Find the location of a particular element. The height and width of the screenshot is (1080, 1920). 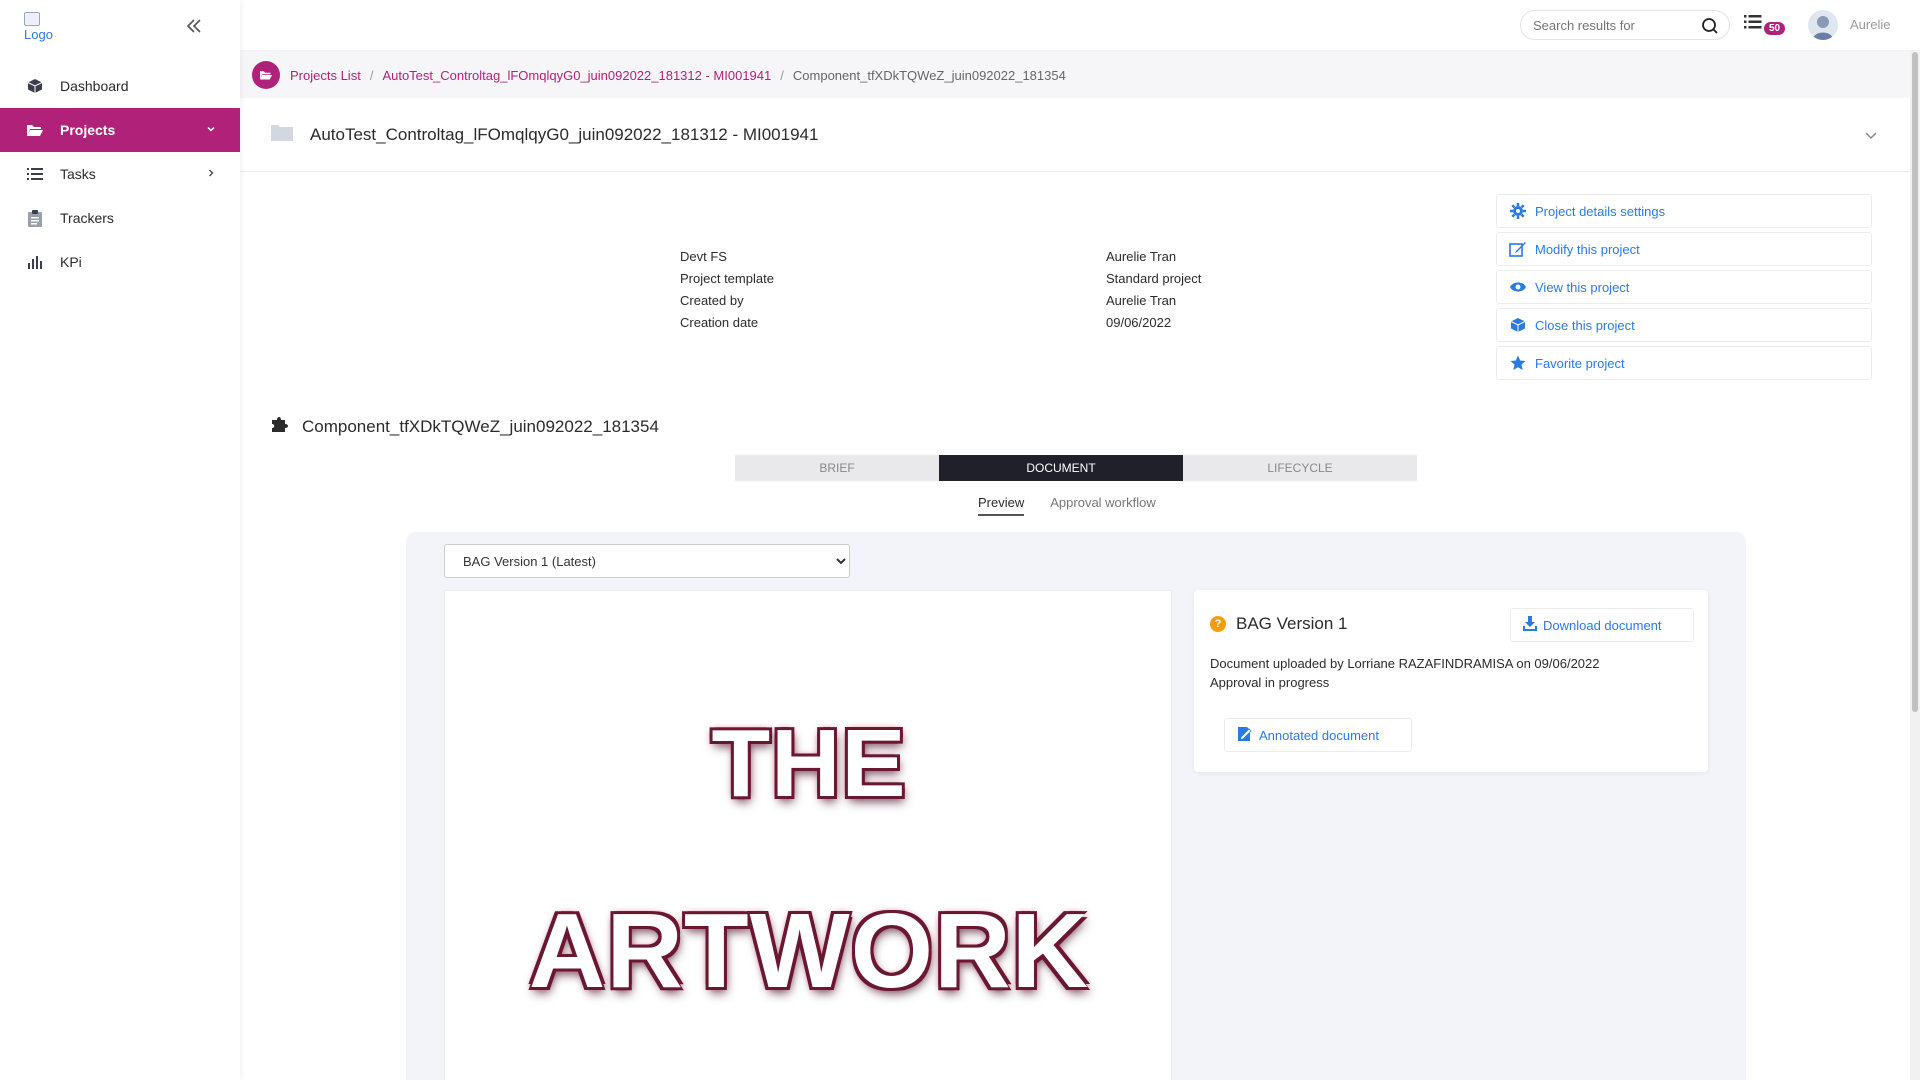

question-circle-icon: ? is located at coordinates (1218, 624).